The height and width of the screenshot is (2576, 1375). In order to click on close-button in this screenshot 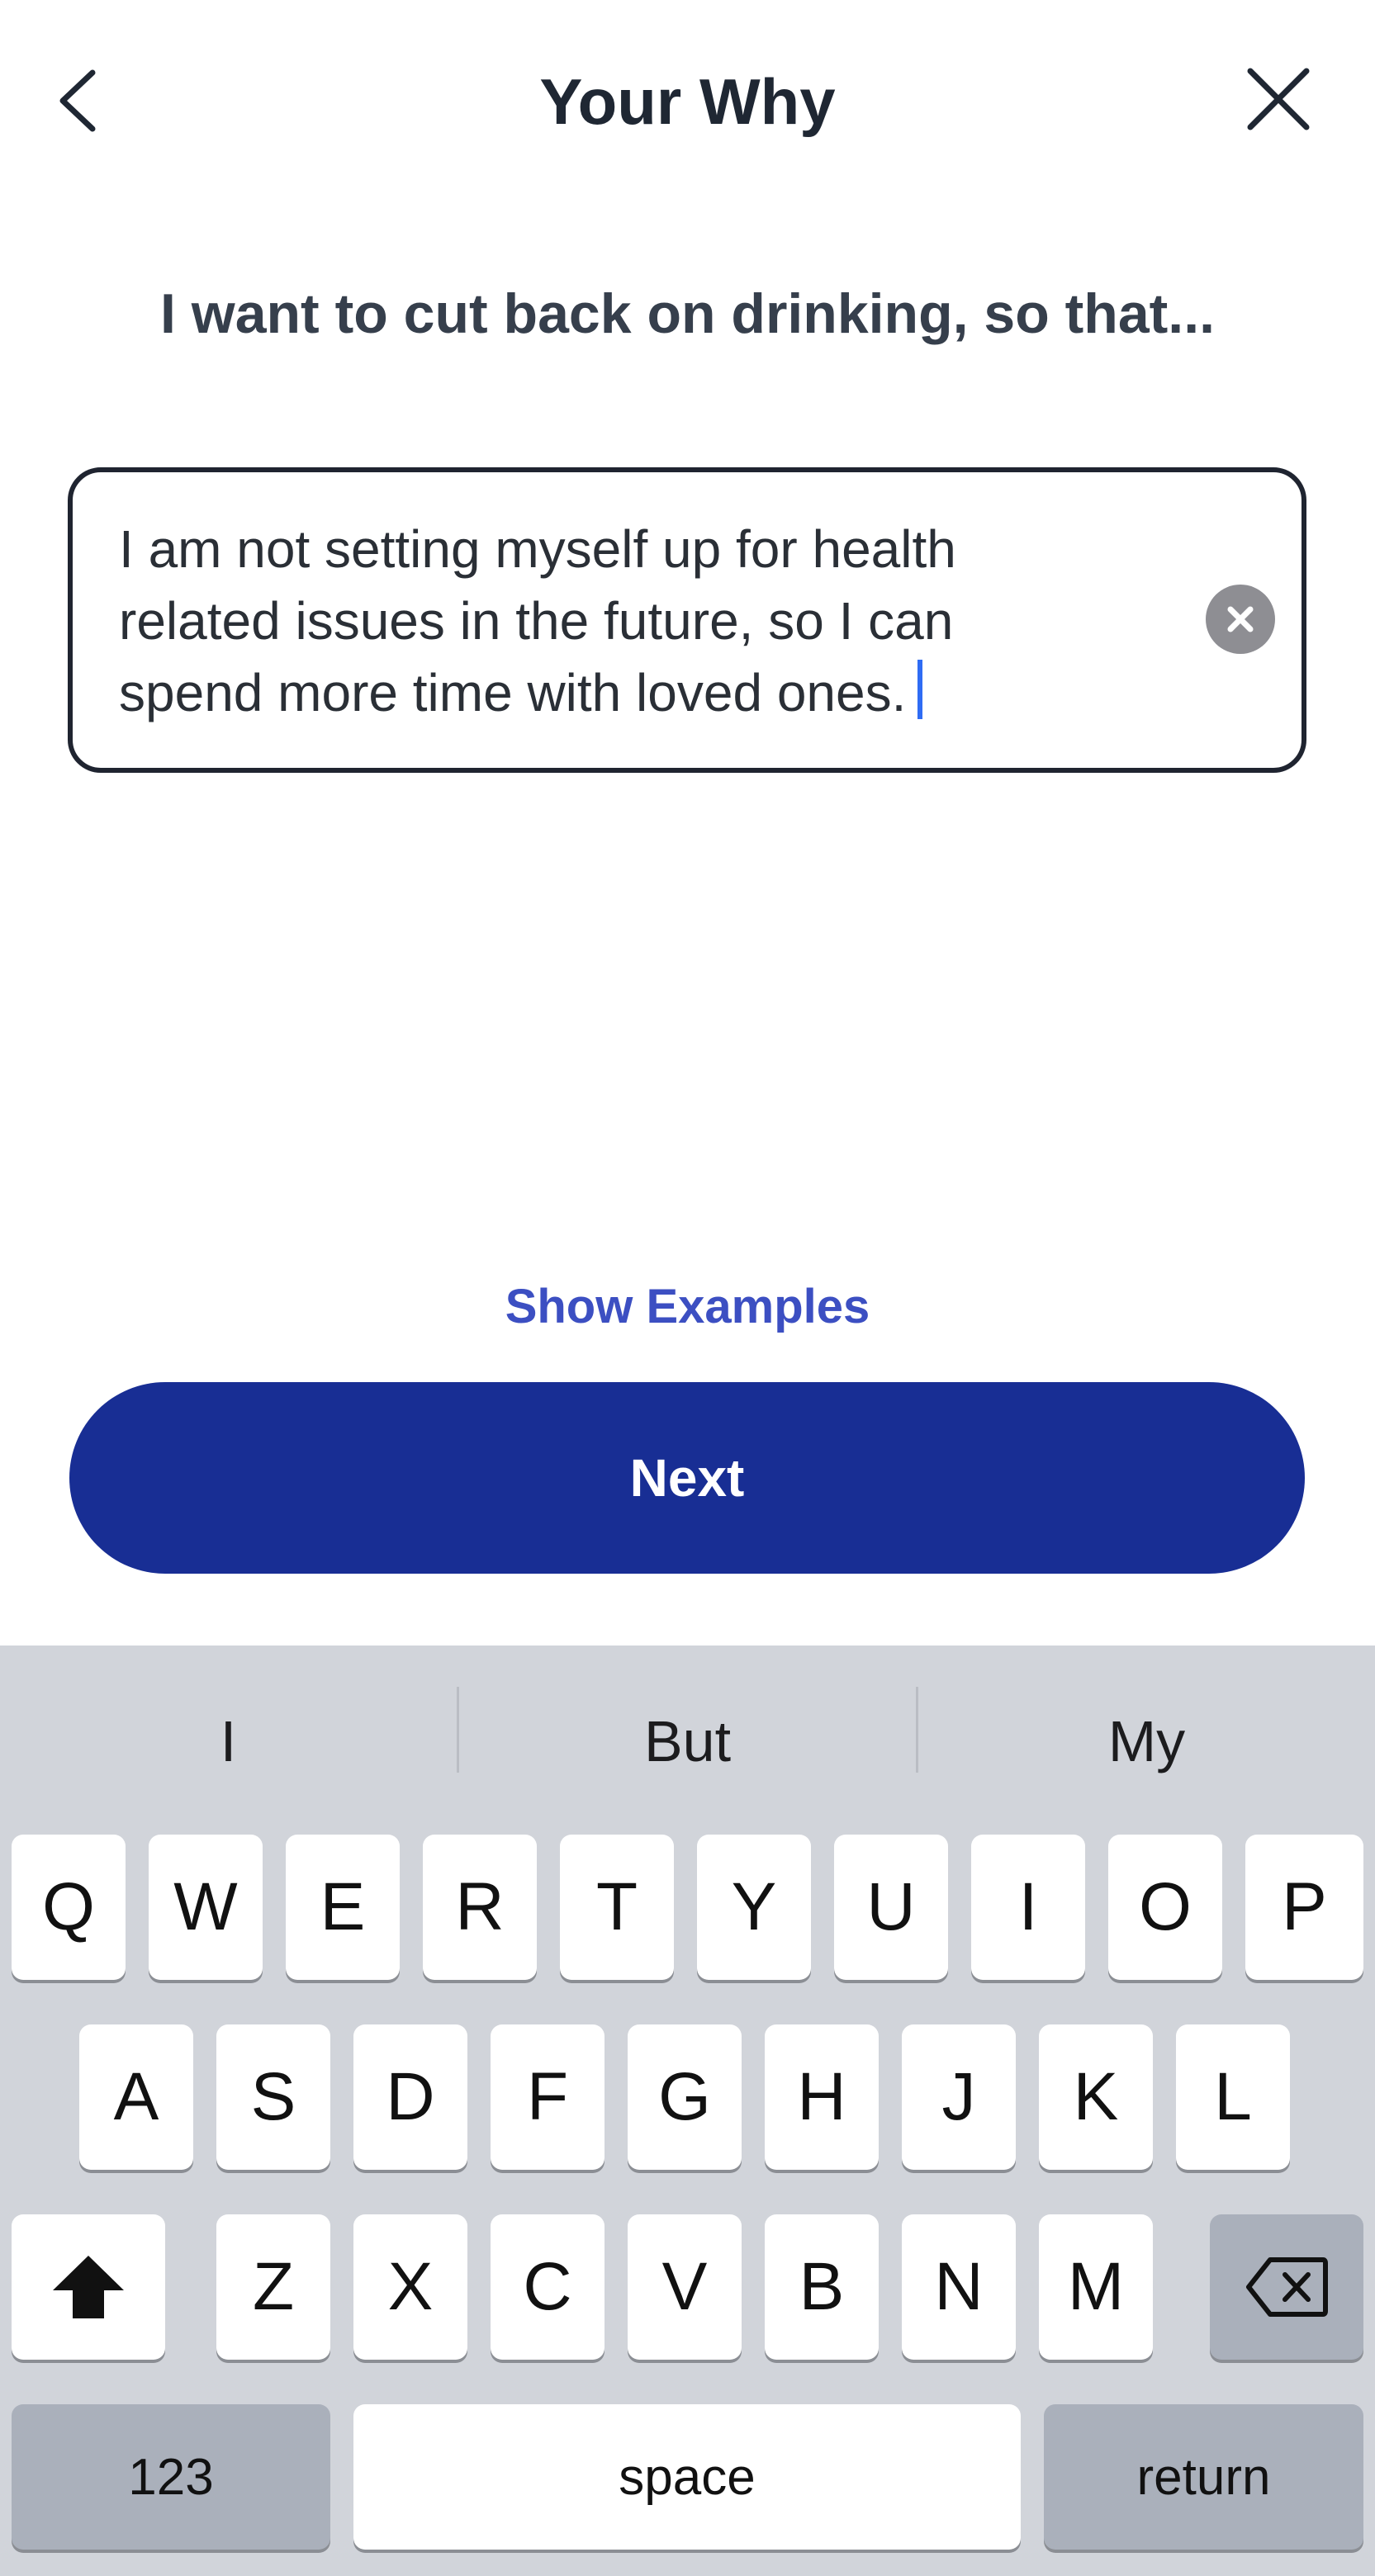, I will do `click(1278, 99)`.